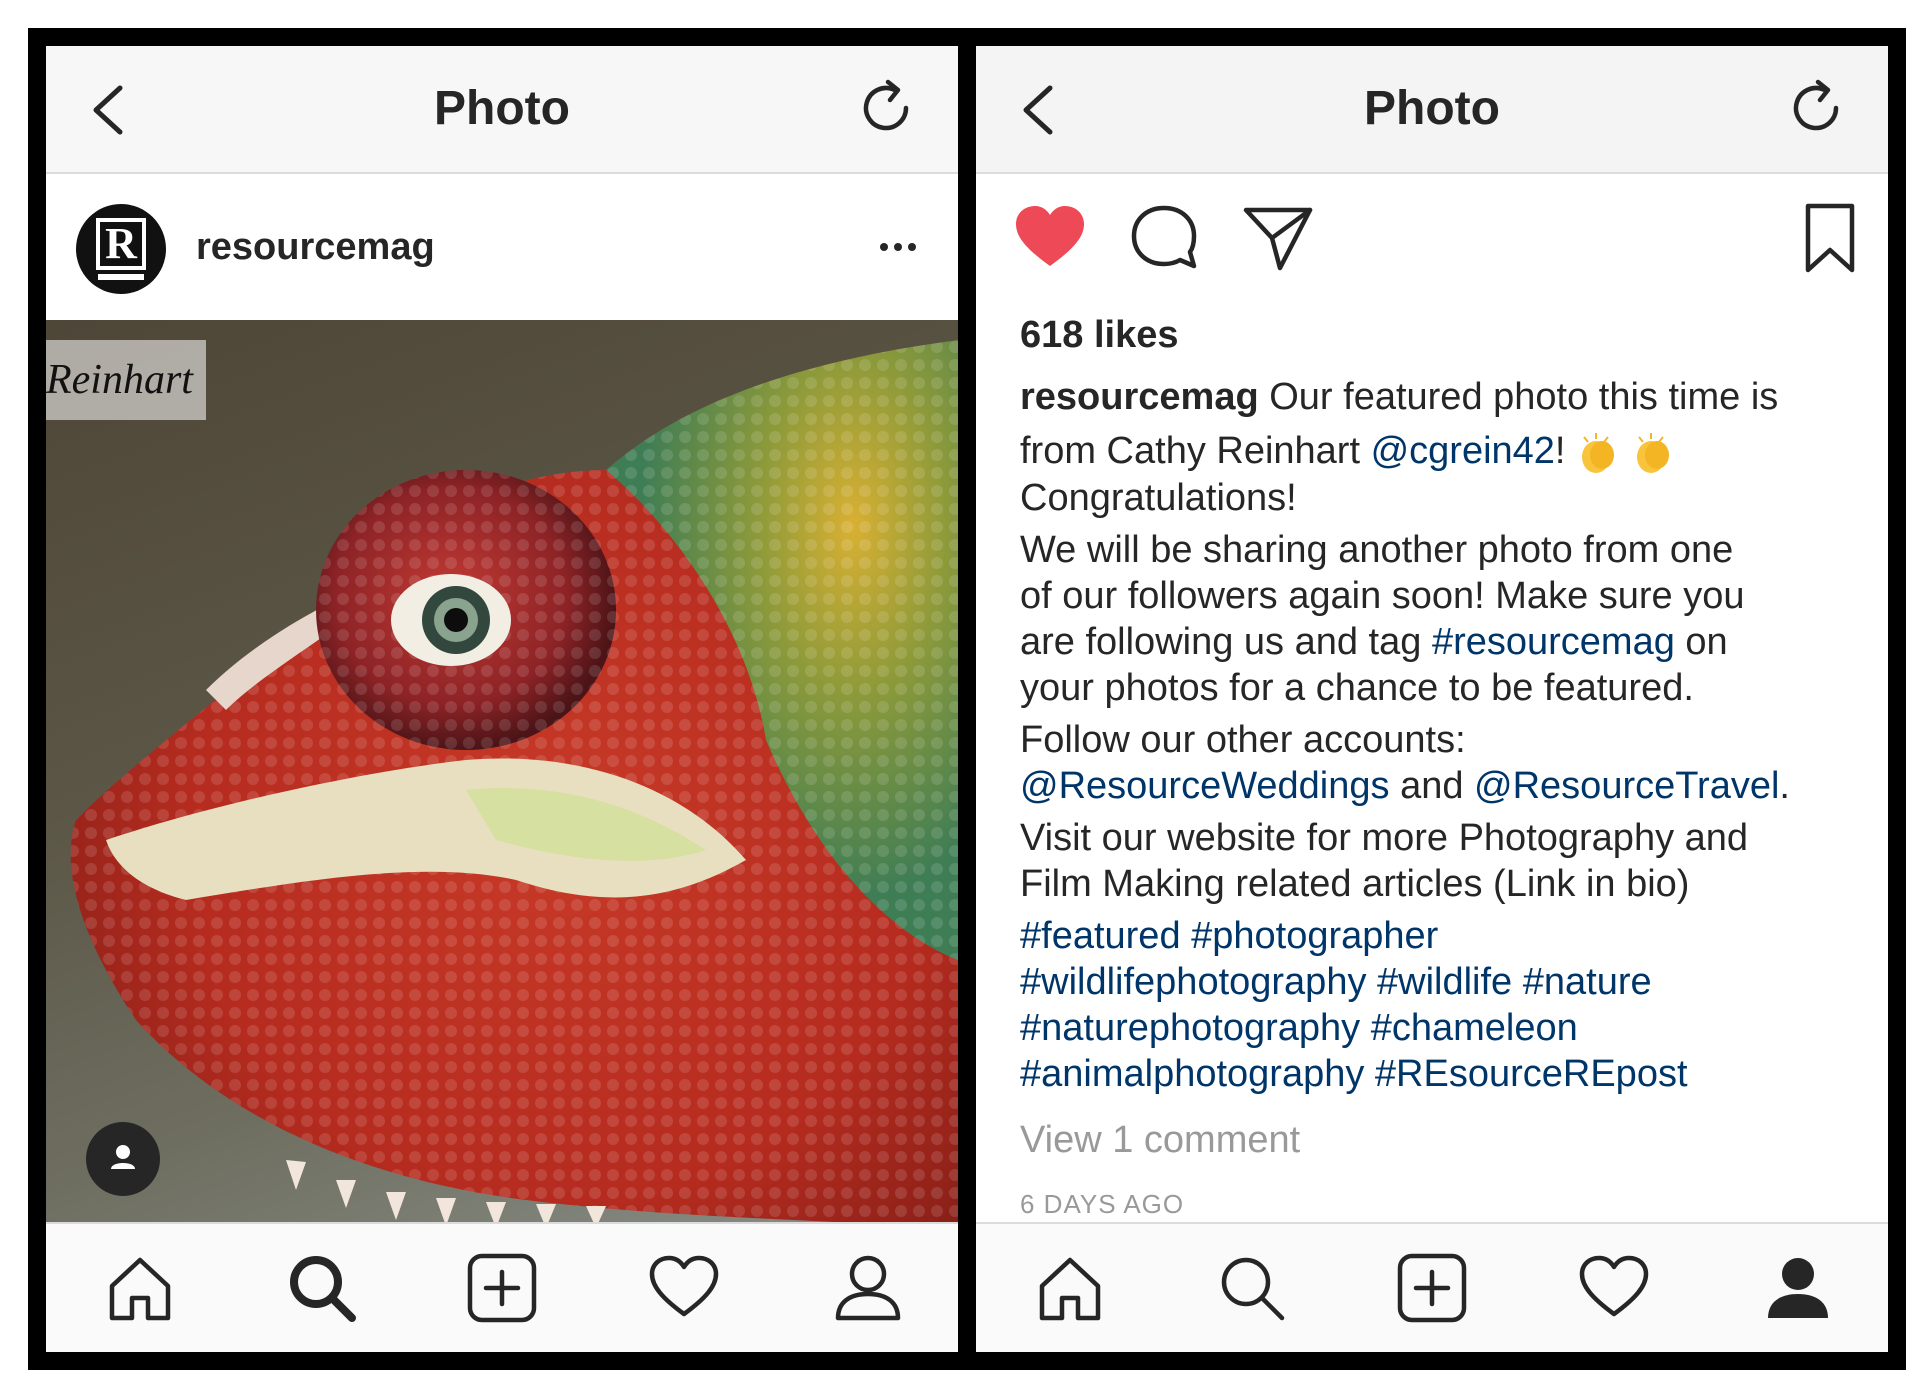 This screenshot has height=1398, width=1920. Describe the element at coordinates (1221, 641) in the screenshot. I see `caption-text: are following us and tag` at that location.